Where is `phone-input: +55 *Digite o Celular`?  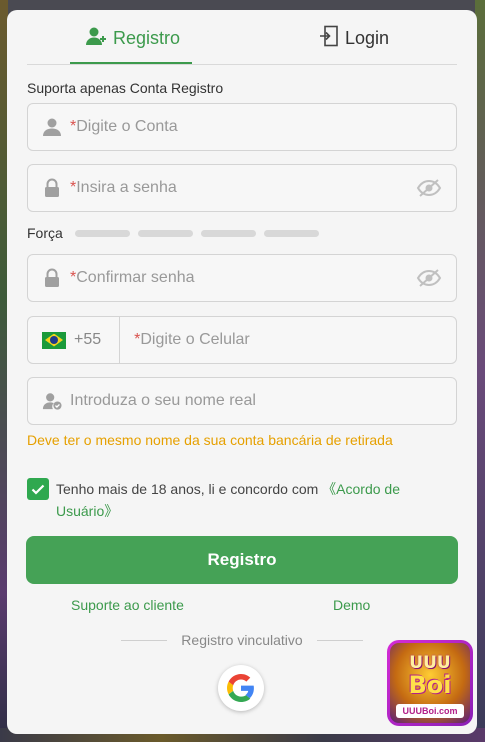
phone-input: +55 *Digite o Celular is located at coordinates (242, 340).